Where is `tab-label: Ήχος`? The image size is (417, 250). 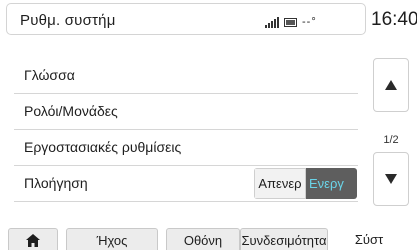
tab-label: Ήχος is located at coordinates (112, 240).